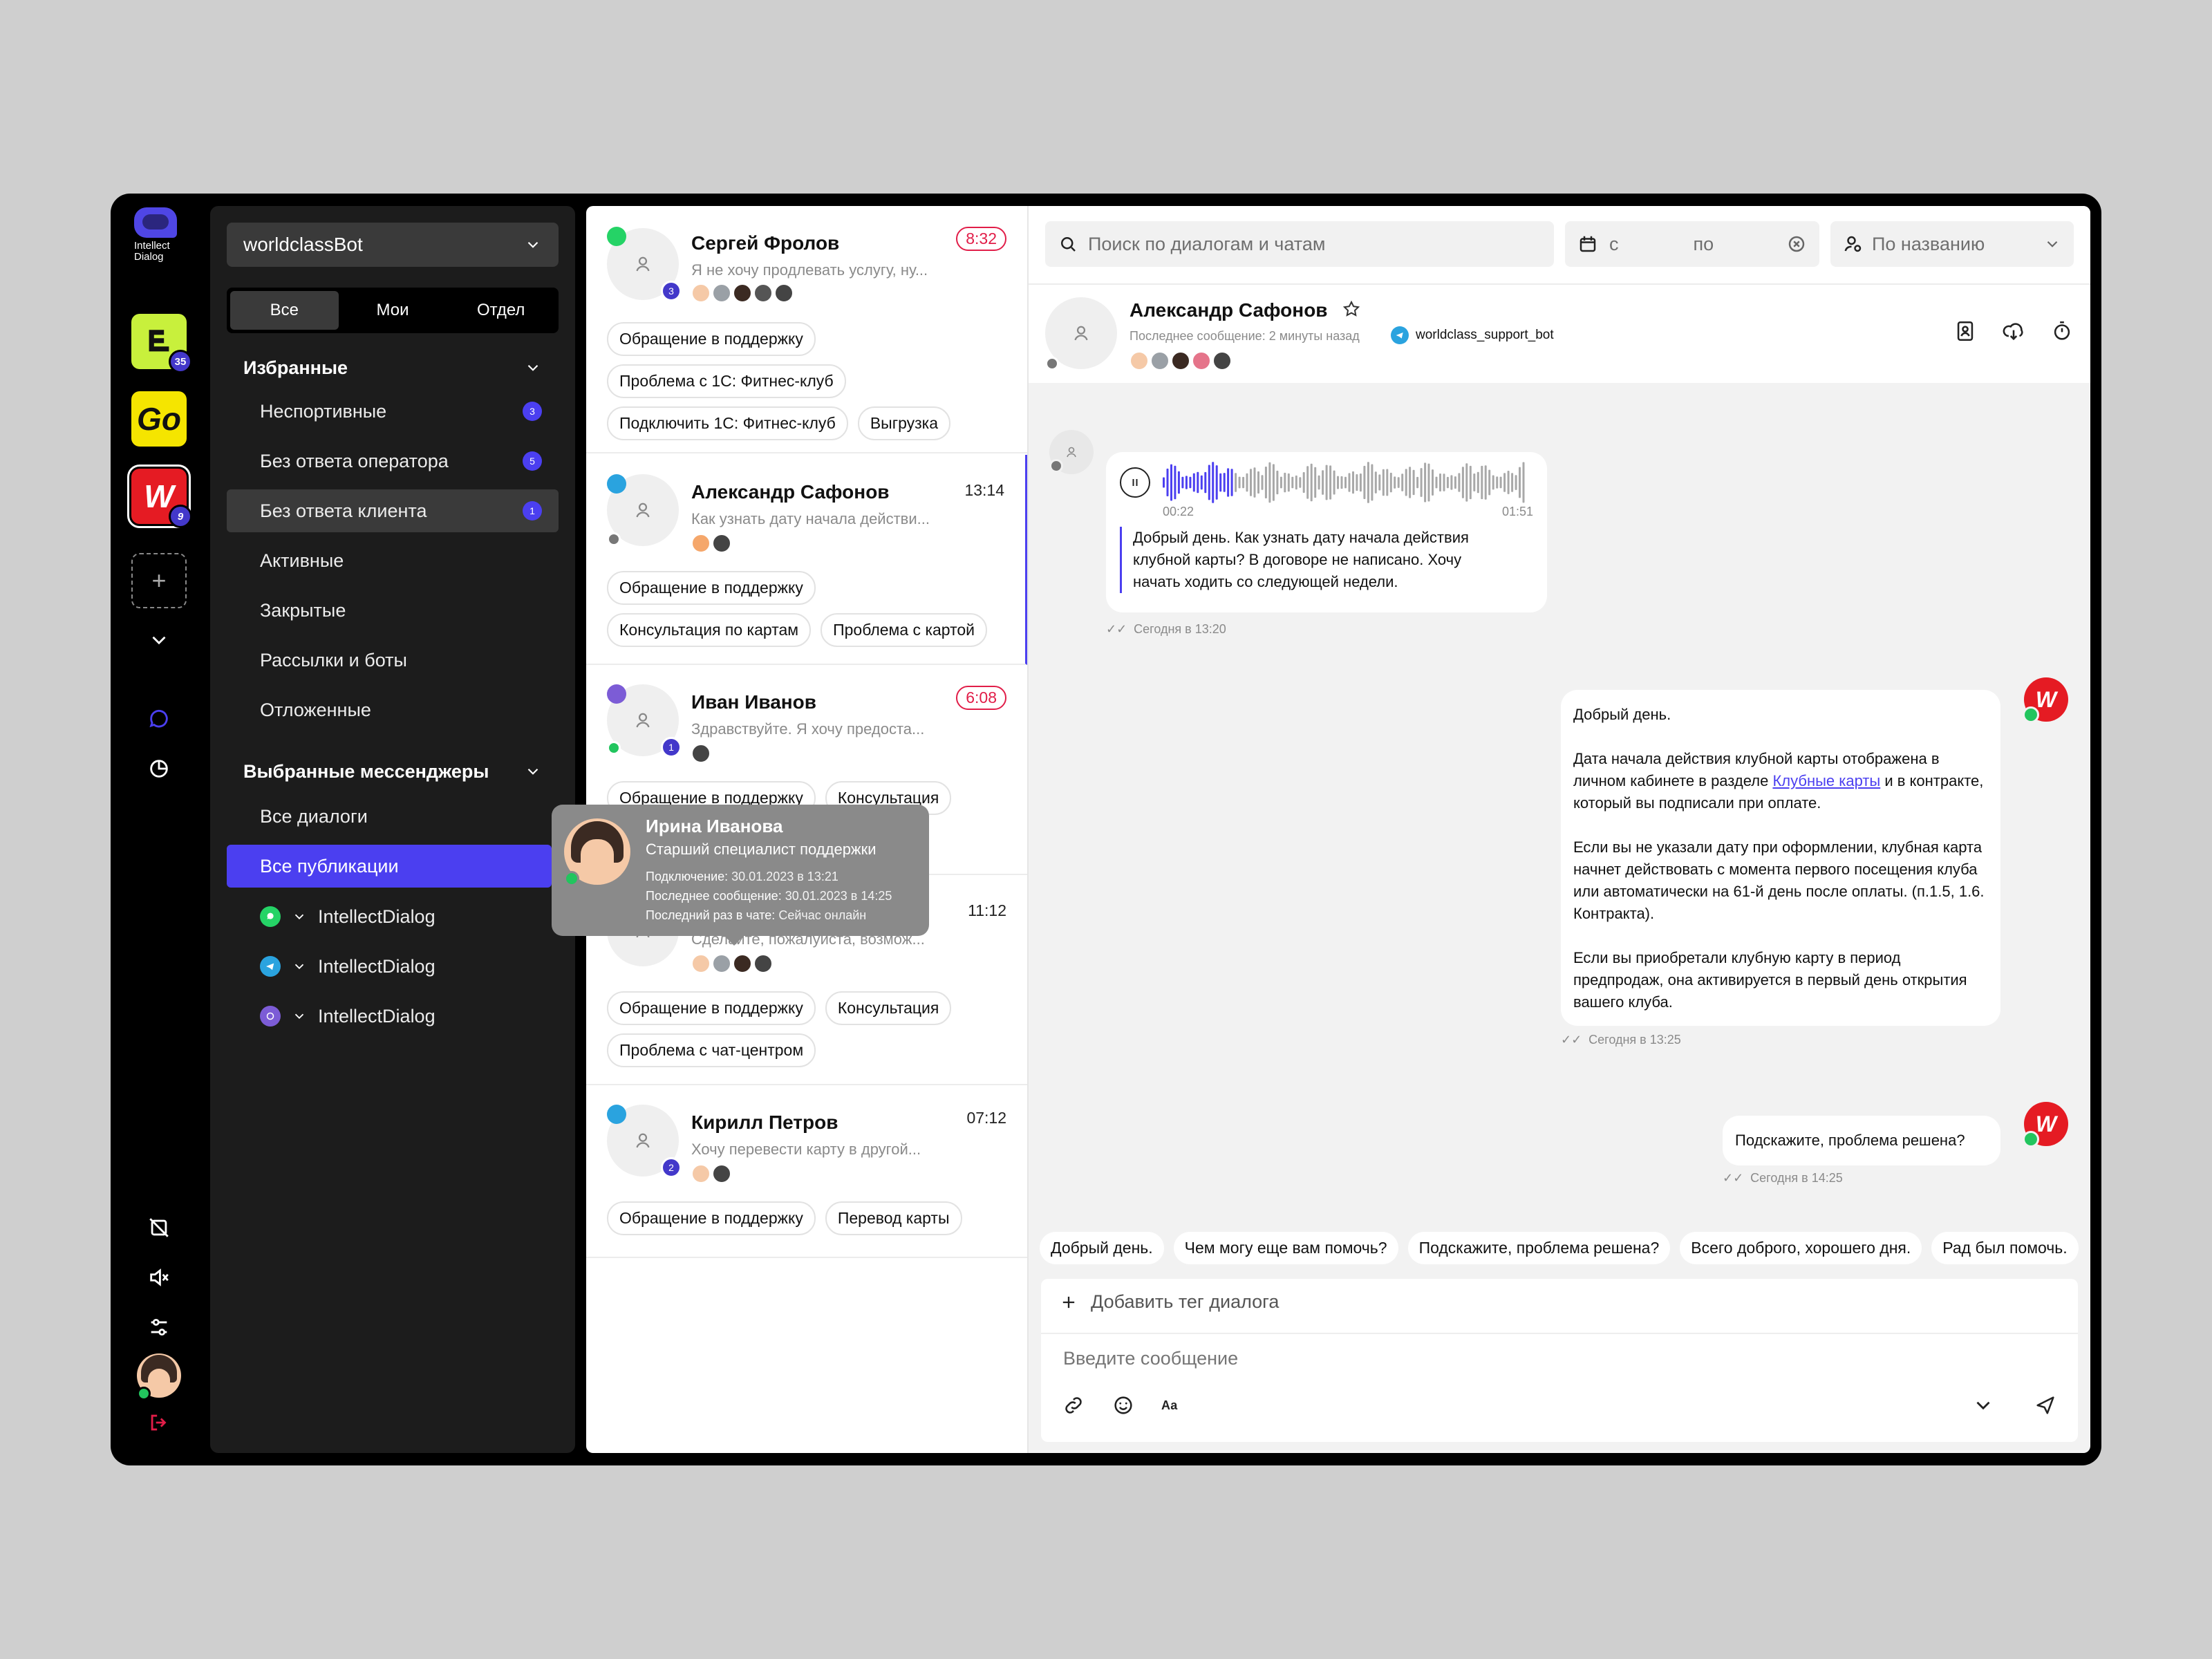 The height and width of the screenshot is (1659, 2212). Describe the element at coordinates (347, 967) in the screenshot. I see `channel-telegram: IntellectDialog` at that location.